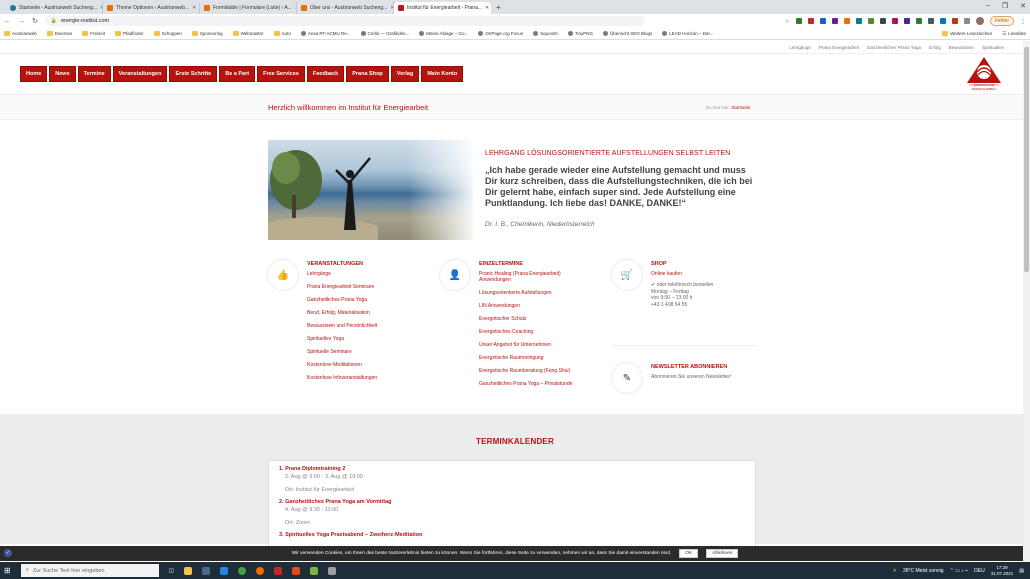  Describe the element at coordinates (627, 33) in the screenshot. I see `bookmark-item: Übersicht SEO Blogs` at that location.